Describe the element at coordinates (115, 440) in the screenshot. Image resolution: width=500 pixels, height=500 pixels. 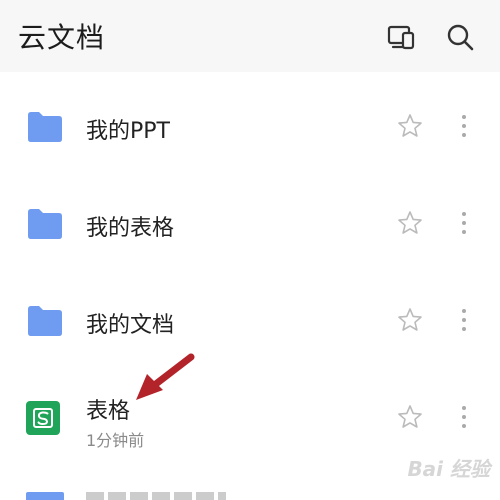
I see `modified-time: 1分钟前` at that location.